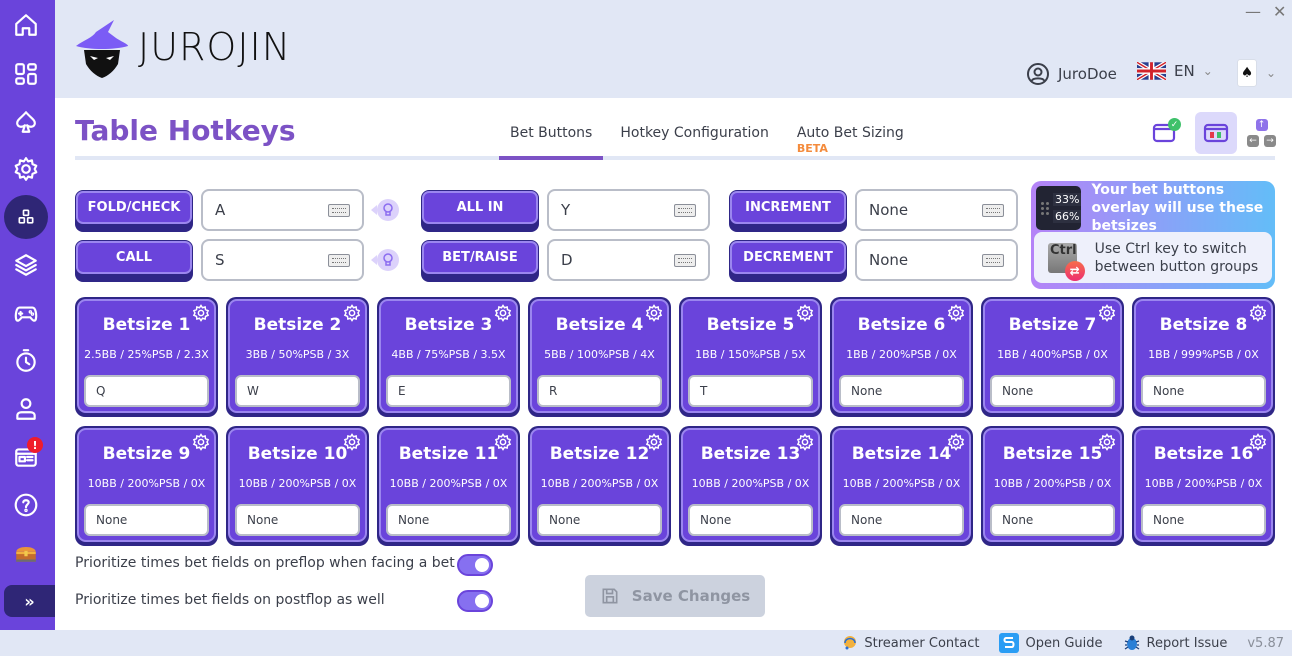 Image resolution: width=1292 pixels, height=656 pixels. Describe the element at coordinates (220, 210) in the screenshot. I see `key-value: A` at that location.